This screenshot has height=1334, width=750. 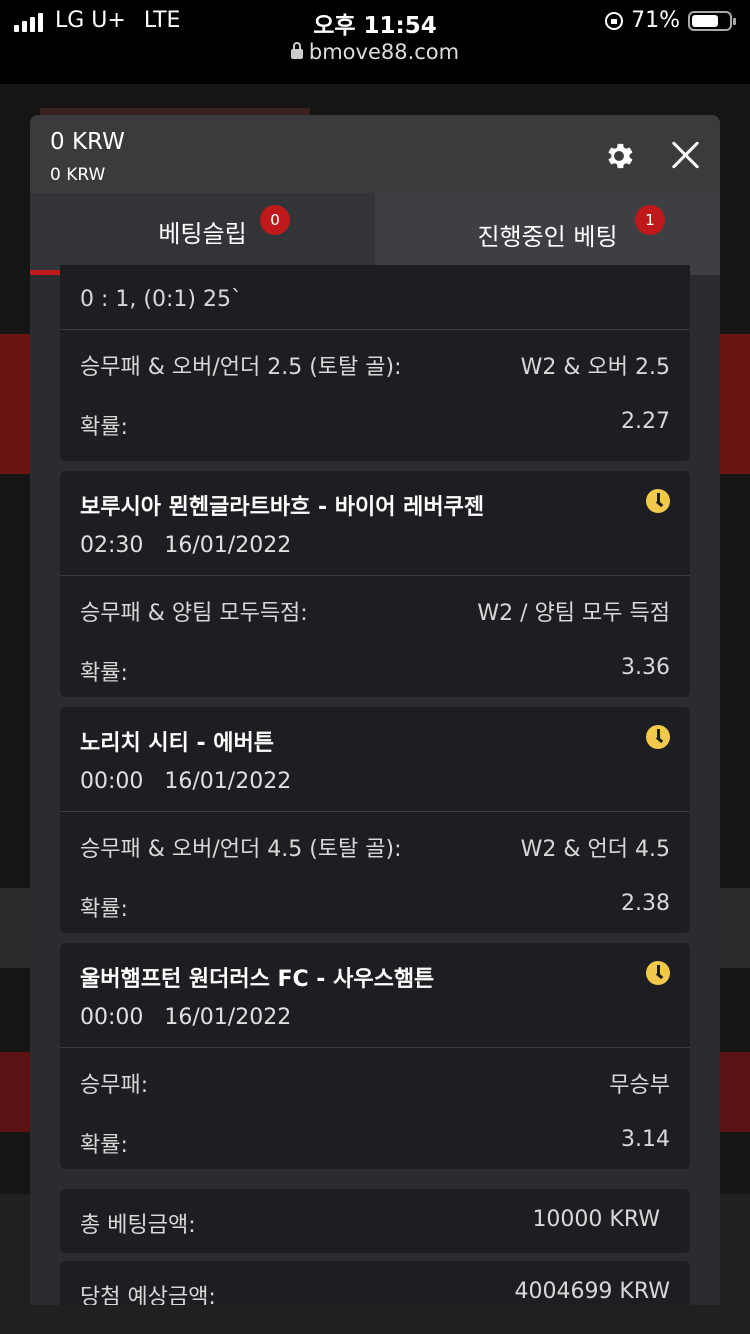 I want to click on total-stake-value: 10000 KRW, so click(x=596, y=1219).